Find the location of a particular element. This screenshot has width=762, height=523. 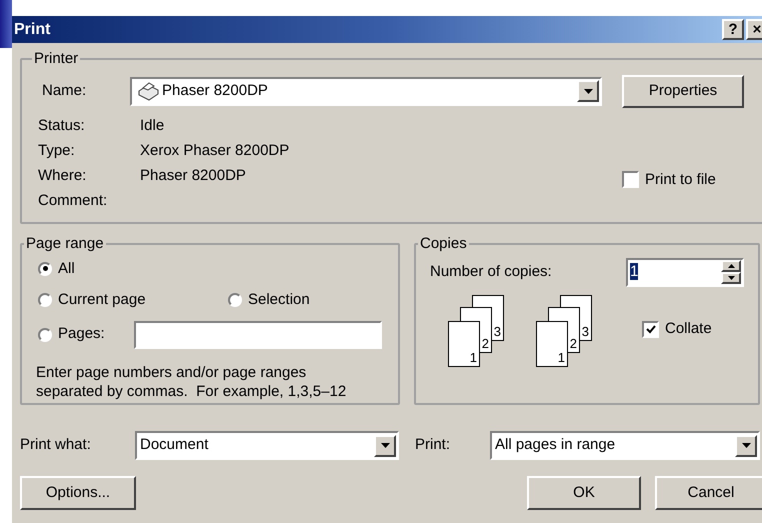

copies-spinner: 1 is located at coordinates (685, 272).